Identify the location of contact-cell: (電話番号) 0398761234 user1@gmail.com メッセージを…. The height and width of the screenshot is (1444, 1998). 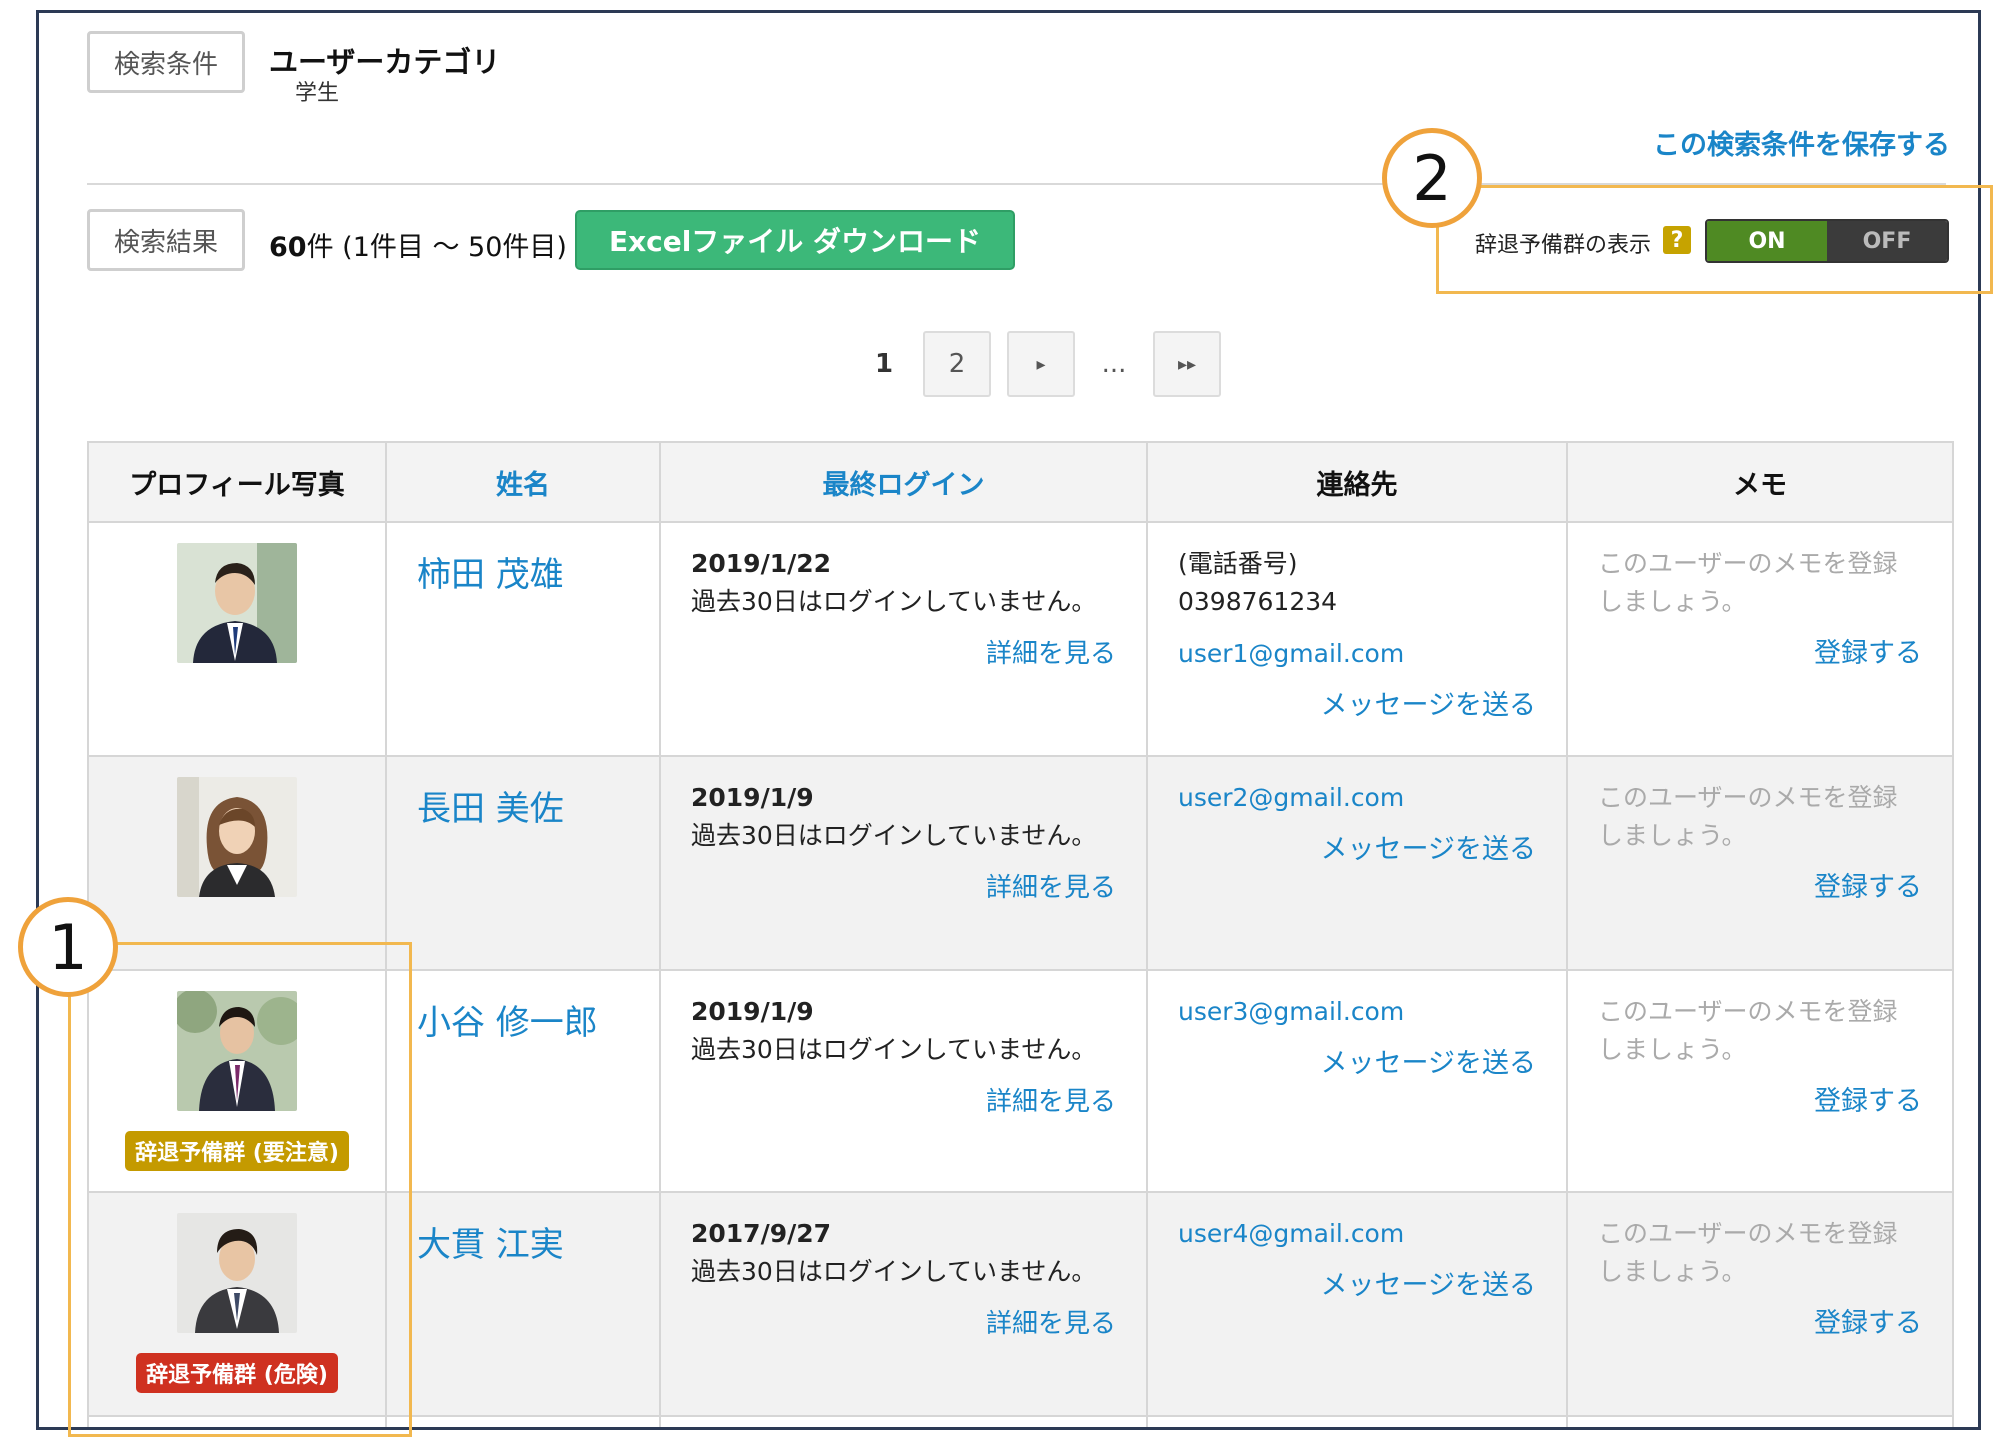
(1357, 639).